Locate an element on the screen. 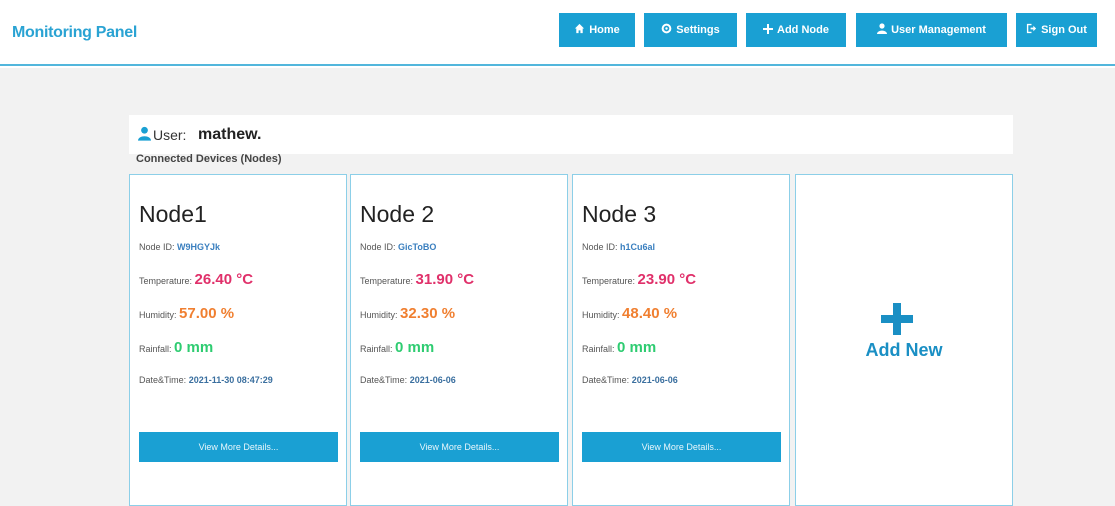  datetime-value: 2021-11-30 08:47:29 is located at coordinates (230, 380).